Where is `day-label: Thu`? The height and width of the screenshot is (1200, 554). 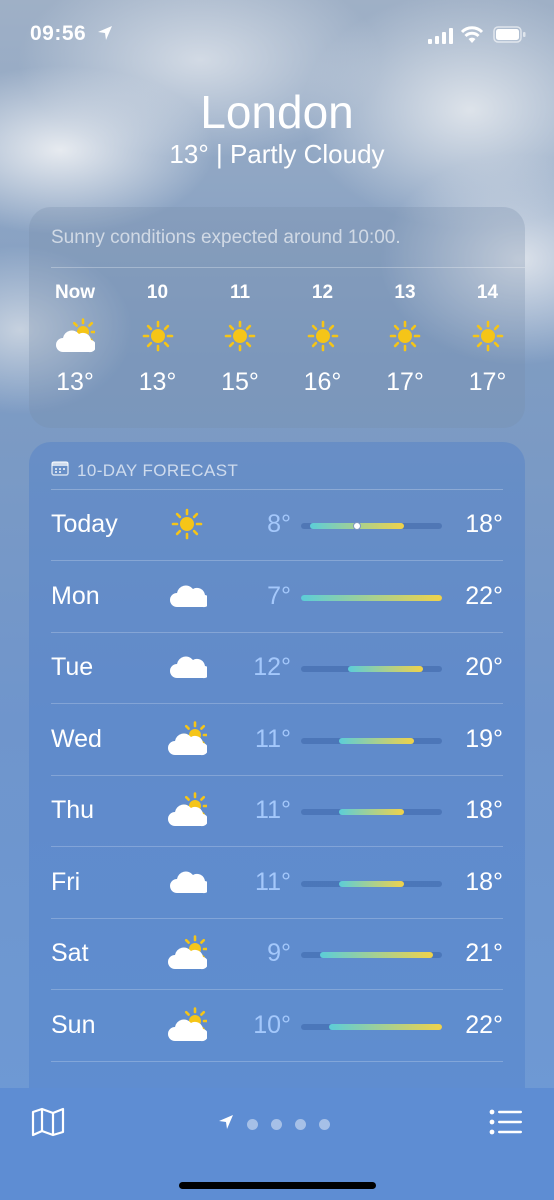 day-label: Thu is located at coordinates (73, 810).